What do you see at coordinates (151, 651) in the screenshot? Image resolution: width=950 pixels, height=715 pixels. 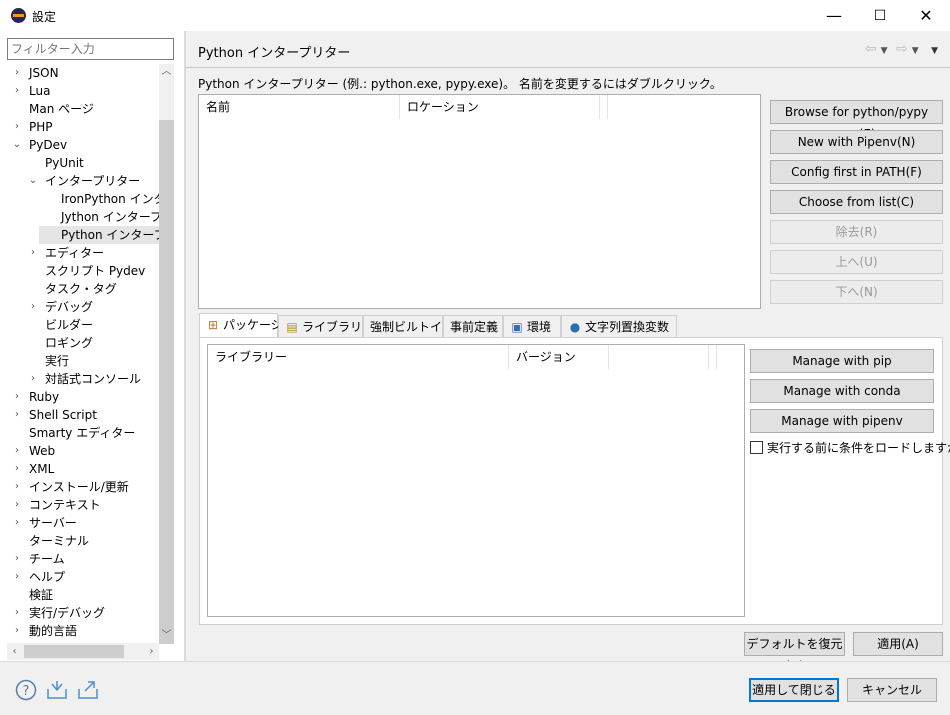 I see `scroll-right-icon: ›` at bounding box center [151, 651].